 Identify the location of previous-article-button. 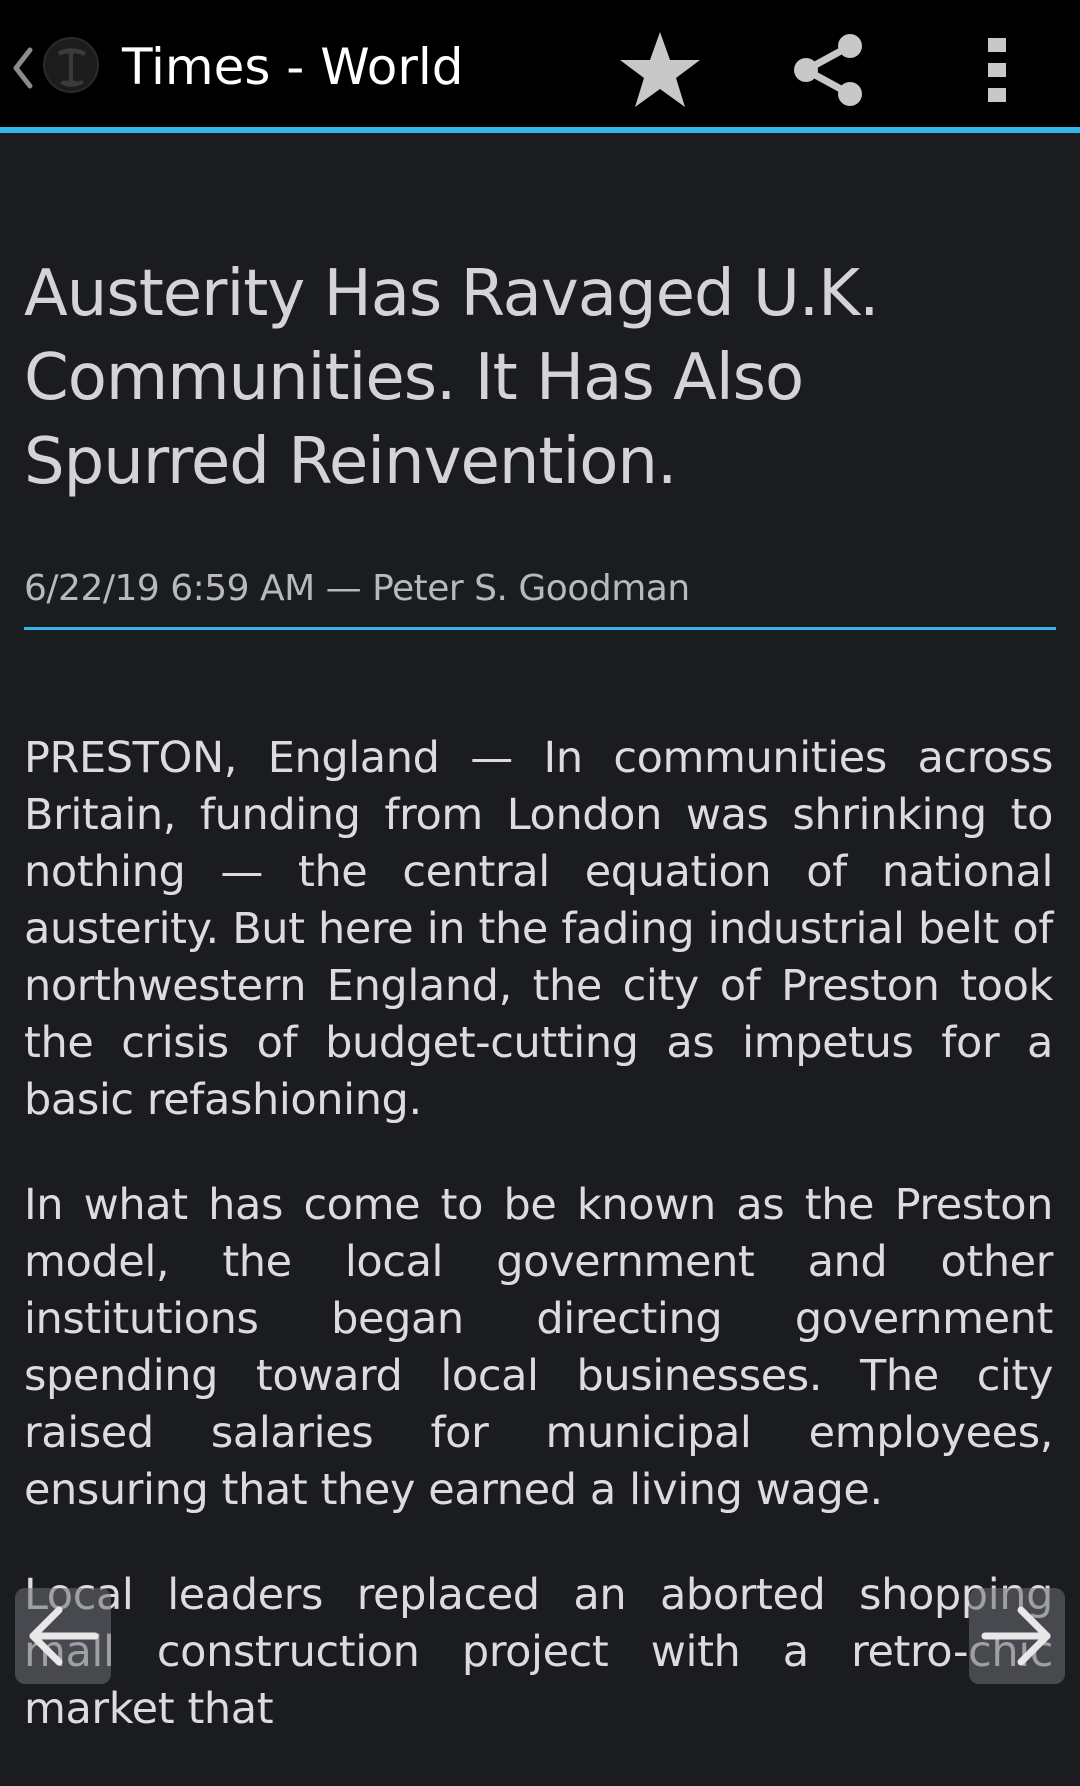
(63, 1636).